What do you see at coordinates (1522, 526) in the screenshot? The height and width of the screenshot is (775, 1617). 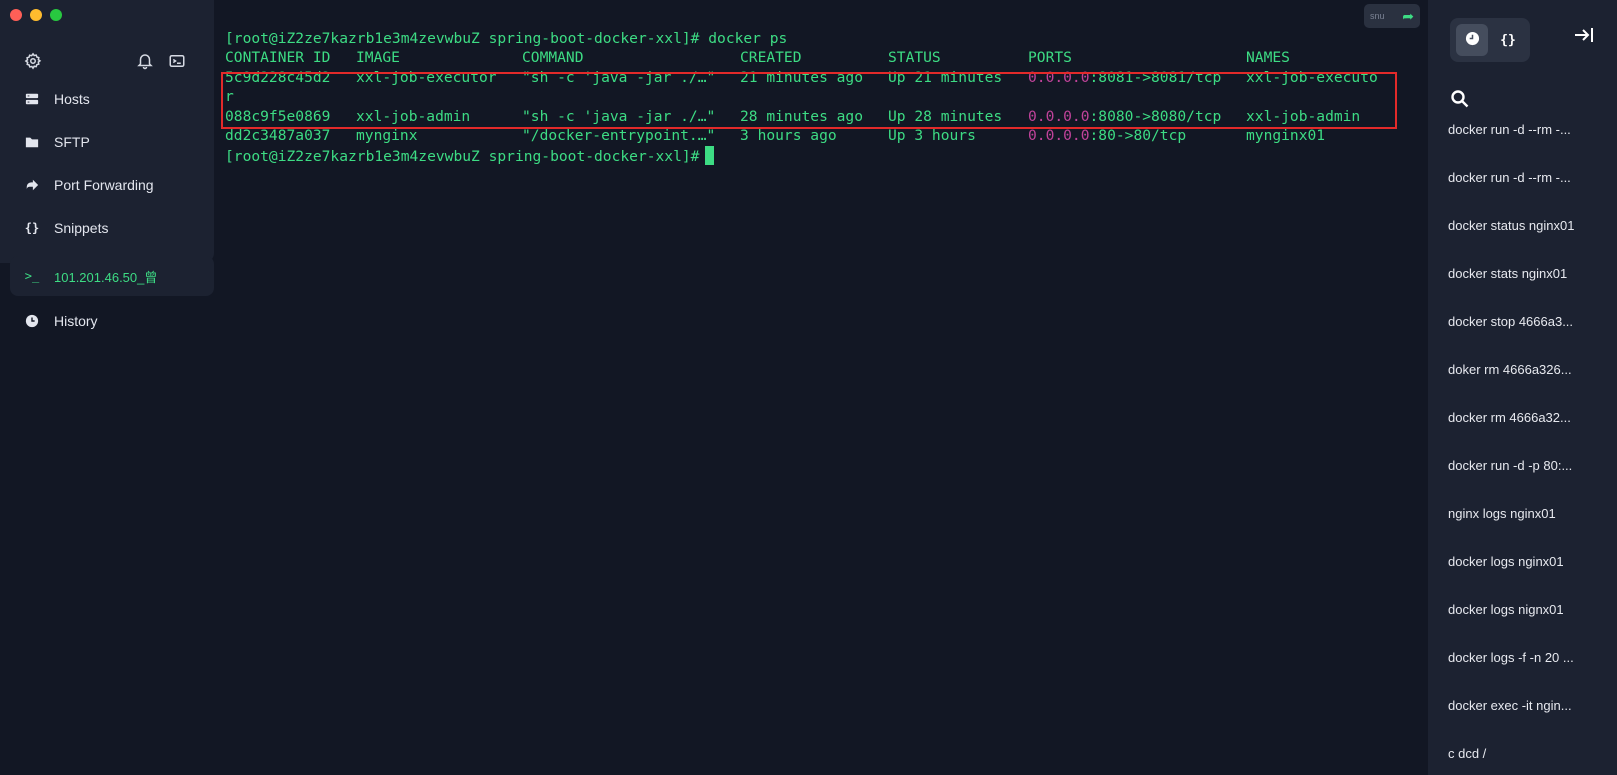 I see `history-item: nginx logs nginx01` at bounding box center [1522, 526].